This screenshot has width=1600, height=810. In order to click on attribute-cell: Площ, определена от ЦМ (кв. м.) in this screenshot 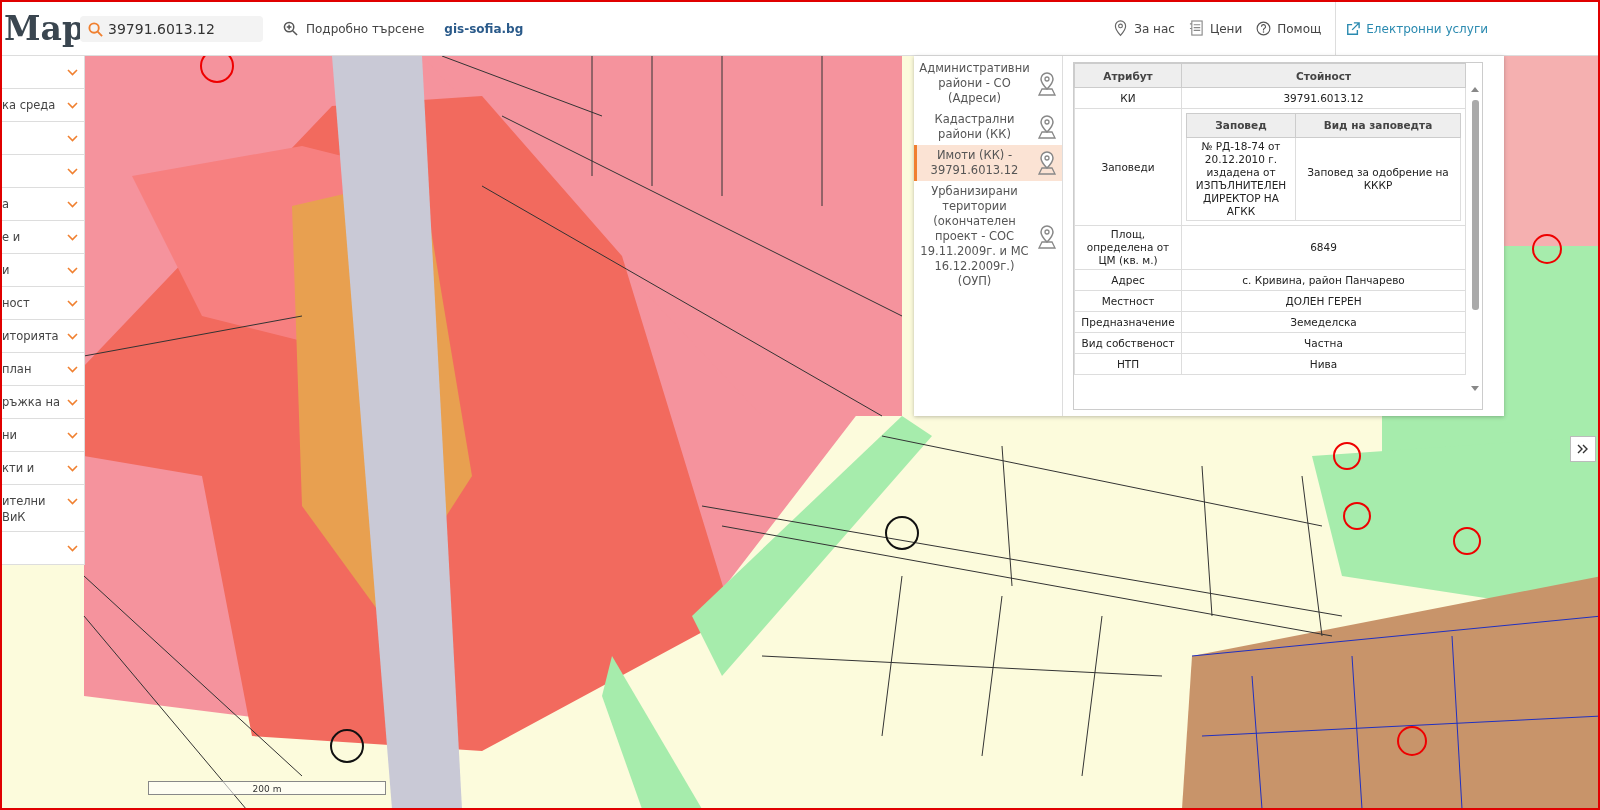, I will do `click(1128, 247)`.